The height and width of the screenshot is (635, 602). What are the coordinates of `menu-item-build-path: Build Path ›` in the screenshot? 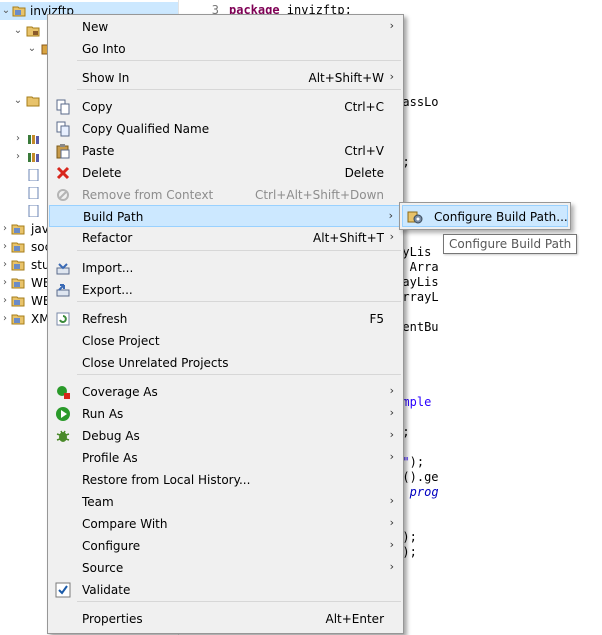 It's located at (225, 216).